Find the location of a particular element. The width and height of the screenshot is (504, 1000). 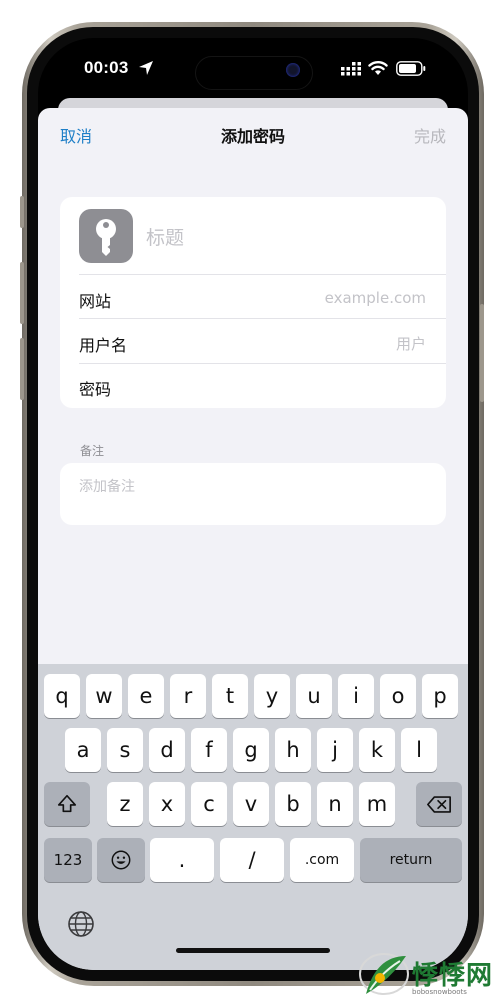

password-label: 密码 is located at coordinates (95, 389).